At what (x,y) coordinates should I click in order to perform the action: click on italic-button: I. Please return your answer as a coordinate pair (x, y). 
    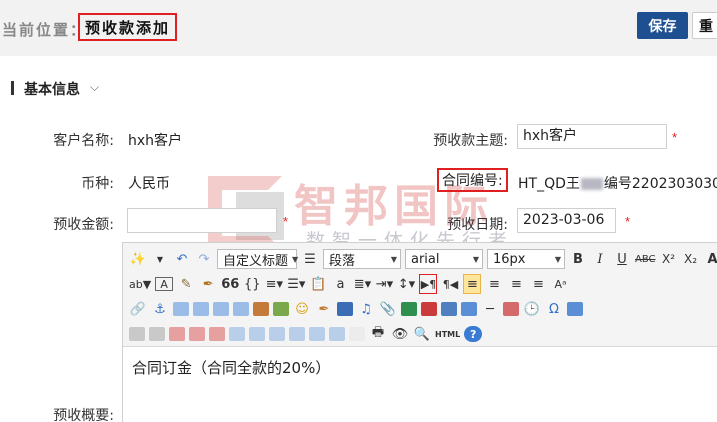
    Looking at the image, I should click on (600, 259).